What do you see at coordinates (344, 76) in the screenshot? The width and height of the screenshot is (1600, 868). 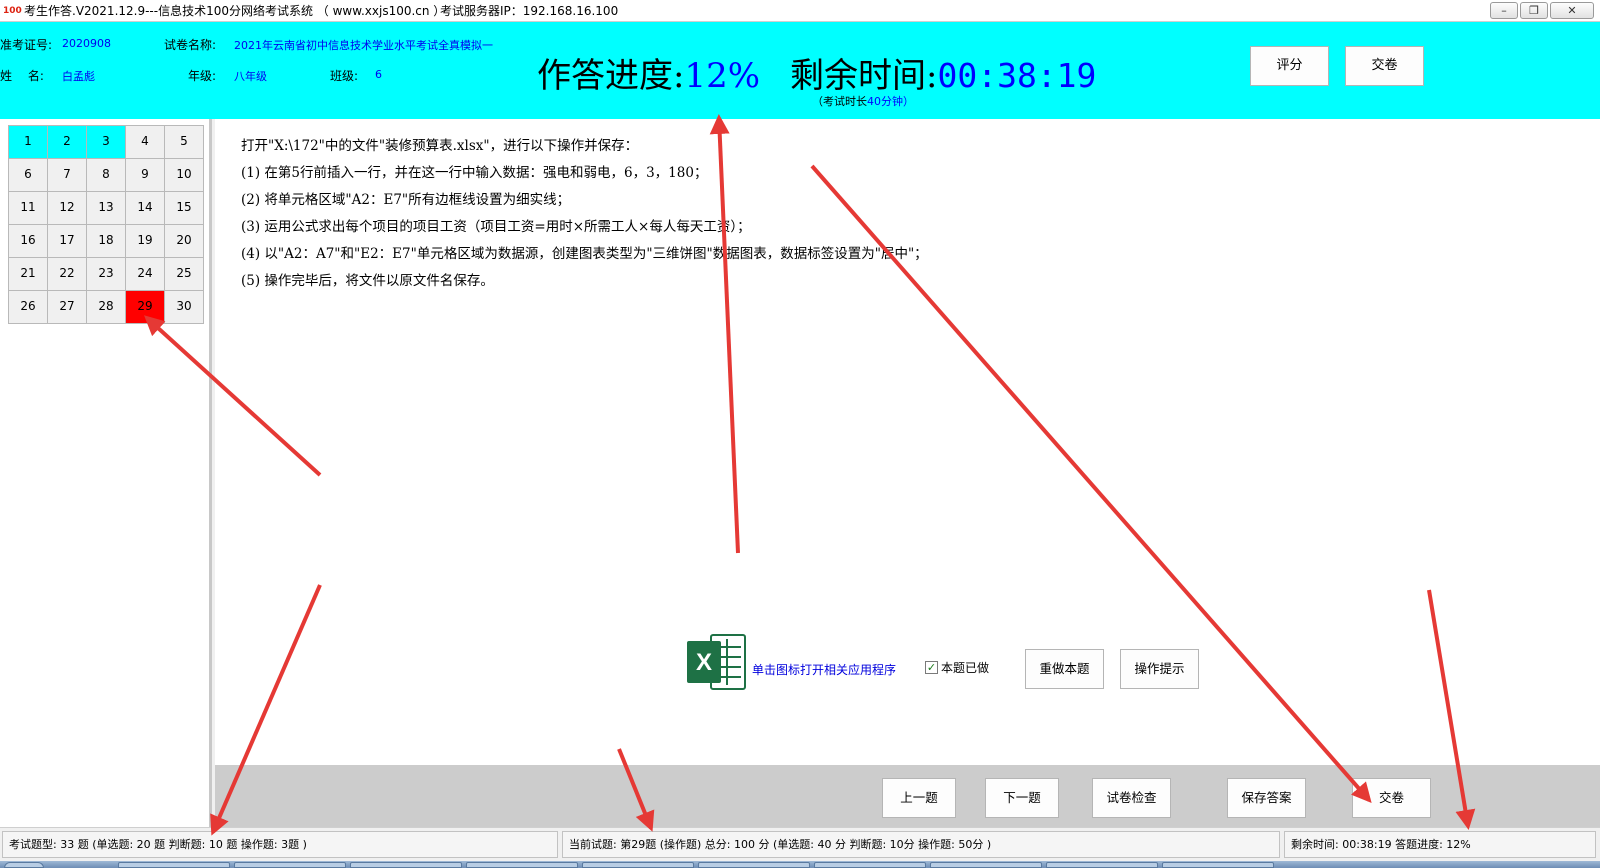 I see `class-label: 班级:` at bounding box center [344, 76].